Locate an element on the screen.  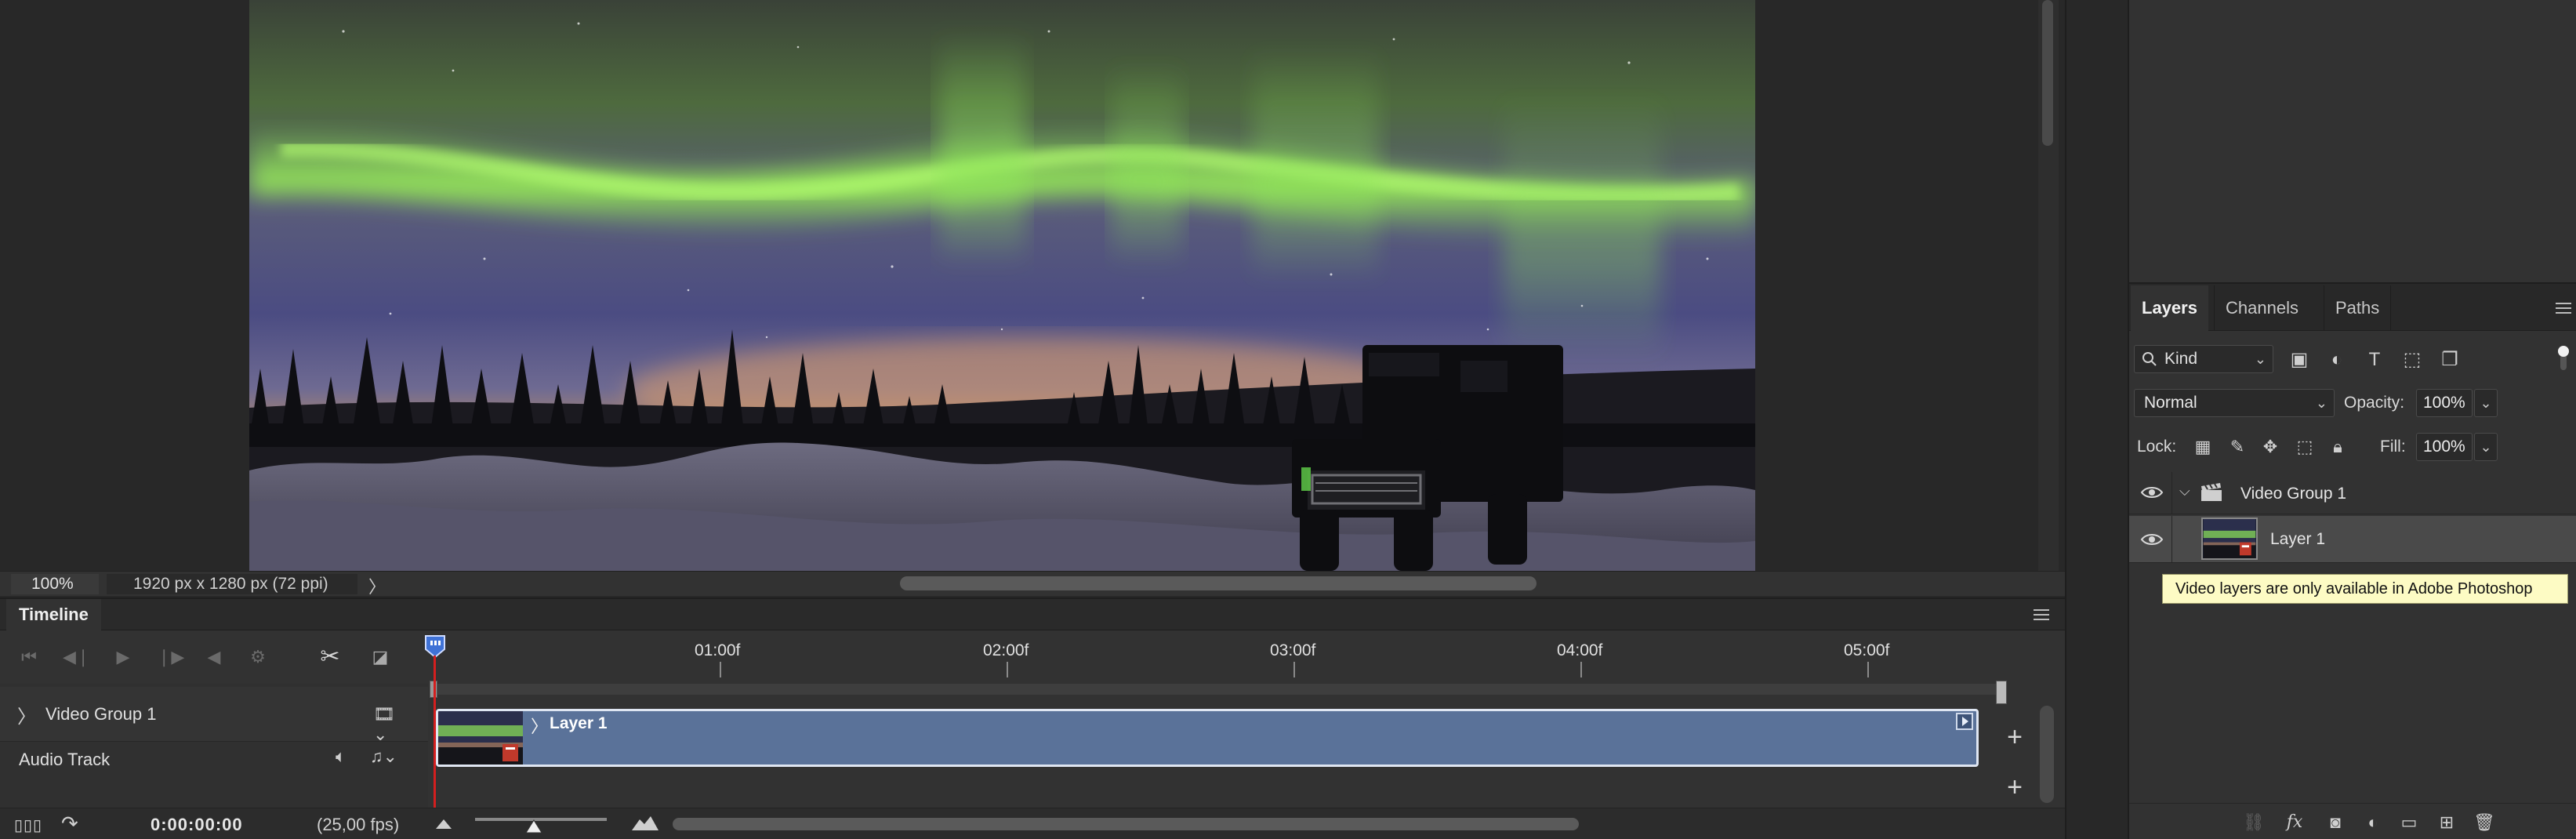
convert-to-frame-animation-icon: ▯▯▯ is located at coordinates (28, 825).